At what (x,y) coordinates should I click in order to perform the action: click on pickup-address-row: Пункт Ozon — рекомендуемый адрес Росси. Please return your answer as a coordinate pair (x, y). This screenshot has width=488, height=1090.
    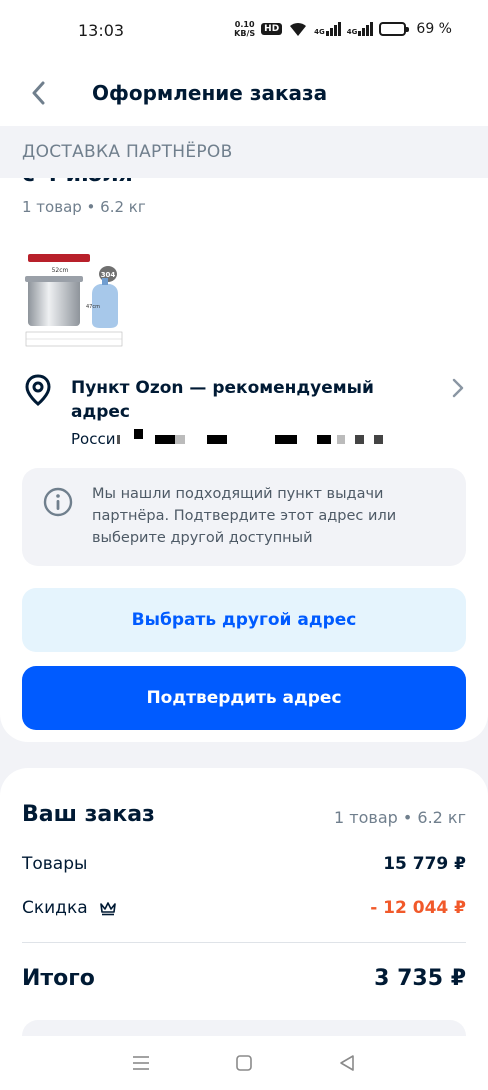
    Looking at the image, I should click on (245, 412).